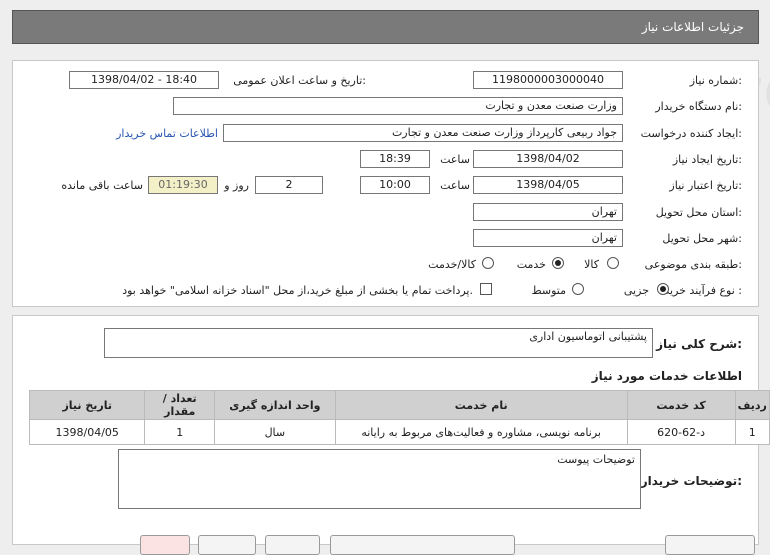 The width and height of the screenshot is (770, 555). What do you see at coordinates (613, 263) in the screenshot?
I see `category-radio-goods` at bounding box center [613, 263].